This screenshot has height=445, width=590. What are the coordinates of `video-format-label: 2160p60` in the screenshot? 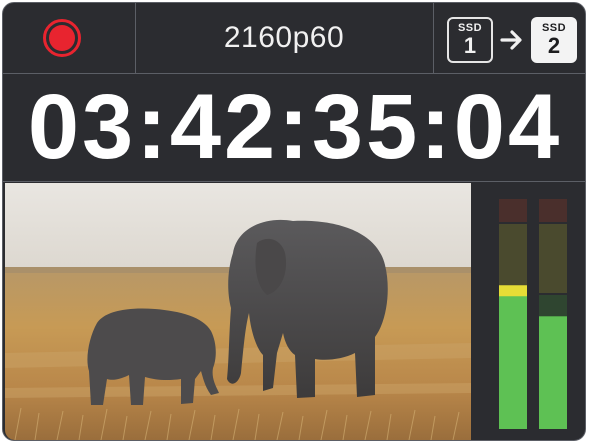 It's located at (284, 37).